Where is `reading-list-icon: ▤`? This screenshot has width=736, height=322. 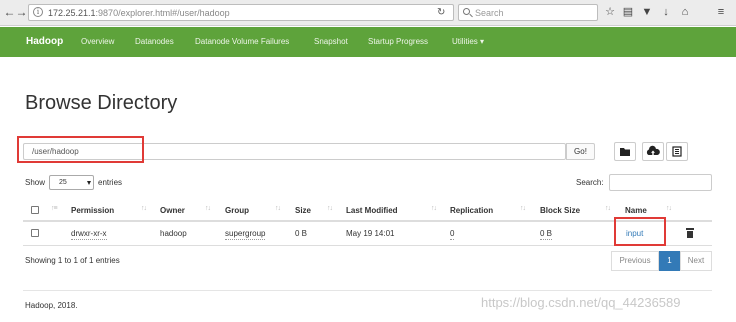 reading-list-icon: ▤ is located at coordinates (628, 12).